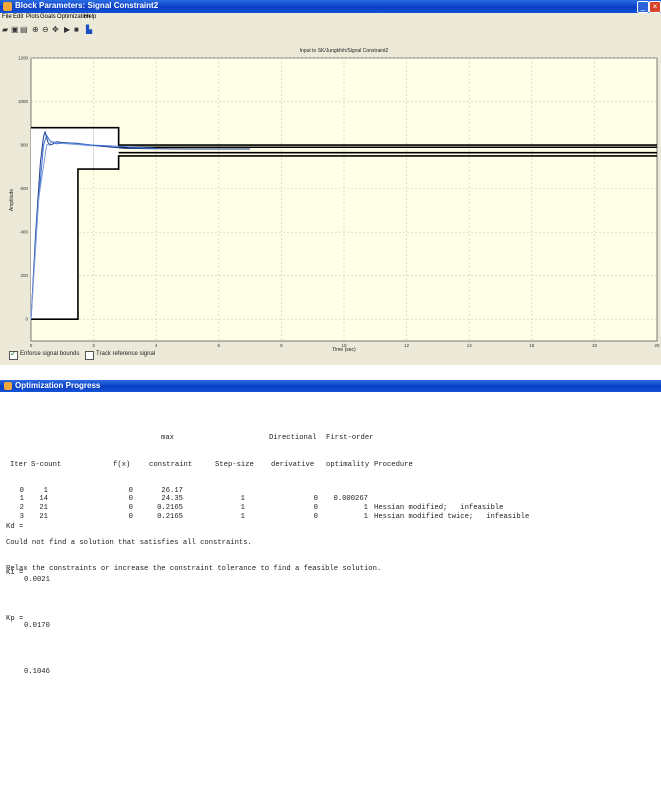  What do you see at coordinates (595, 345) in the screenshot?
I see `x-tick-label: 18` at bounding box center [595, 345].